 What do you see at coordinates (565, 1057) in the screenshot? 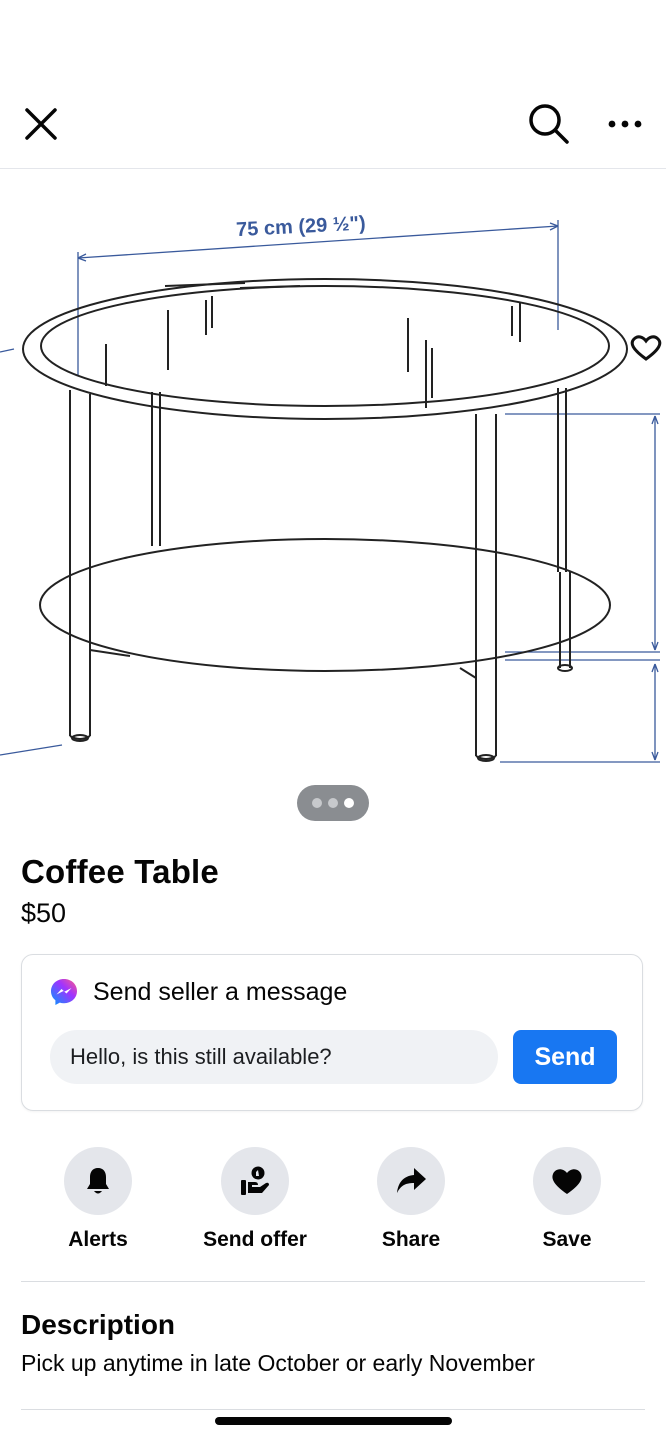
I see `send-button: Send` at bounding box center [565, 1057].